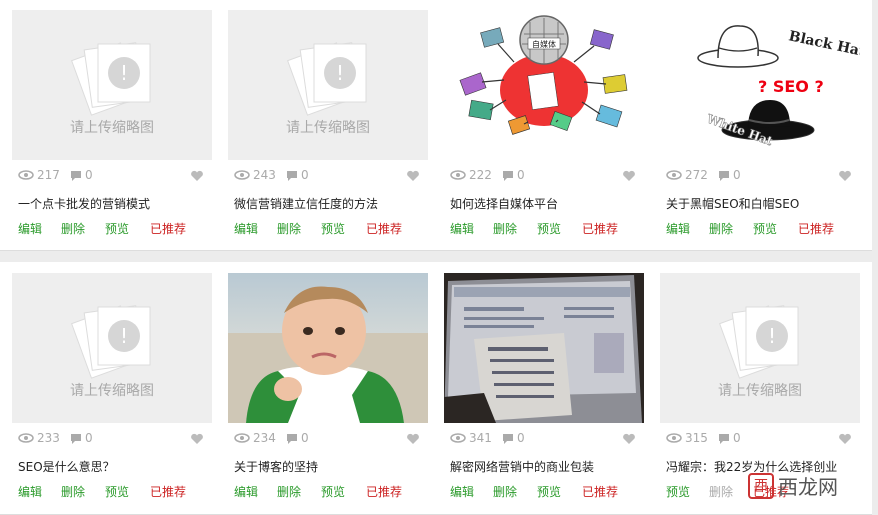 The width and height of the screenshot is (878, 515). Describe the element at coordinates (793, 485) in the screenshot. I see `site-watermark: 西 西龙网` at that location.